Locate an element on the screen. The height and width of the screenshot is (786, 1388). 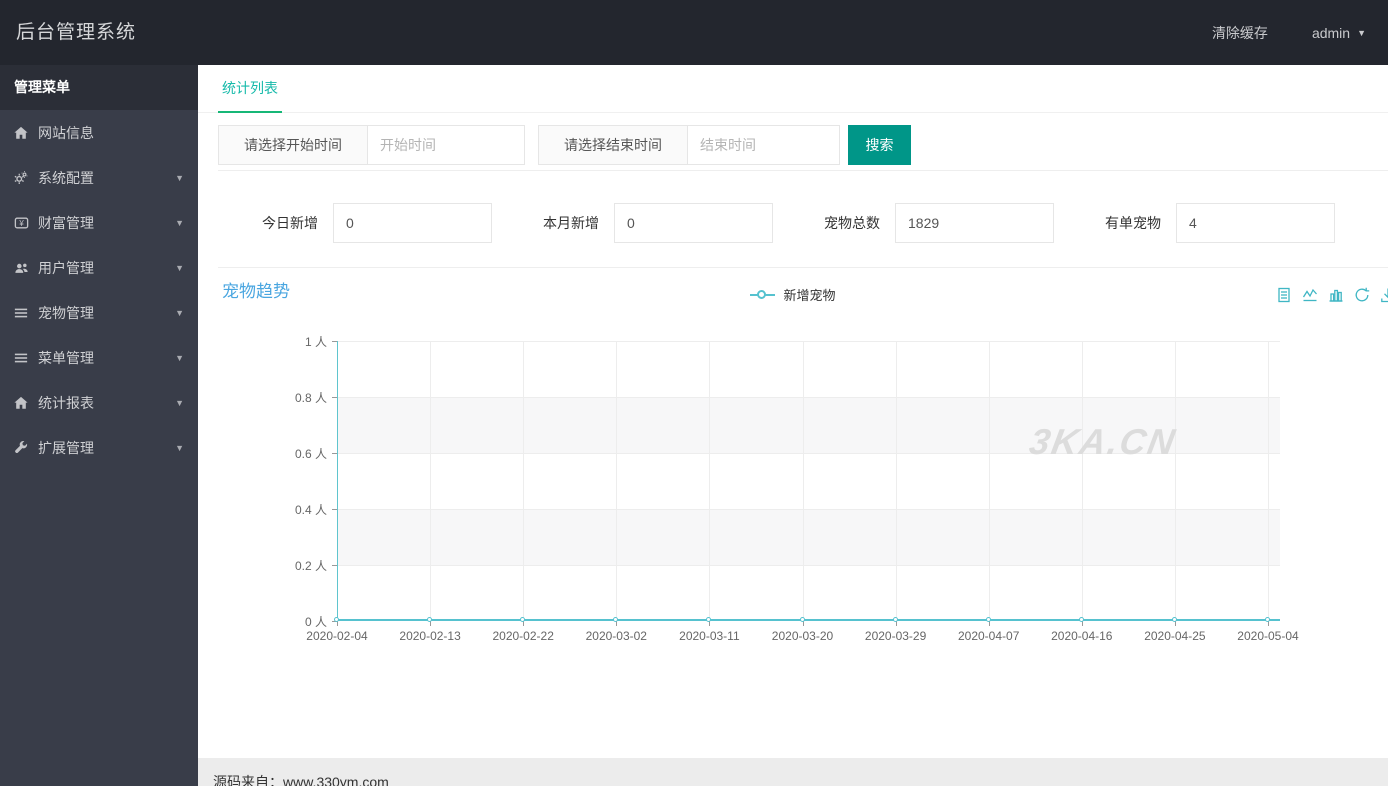
stats-row: 今日新增 本月新增 宠物总数 有单宠物 is located at coordinates (780, 223).